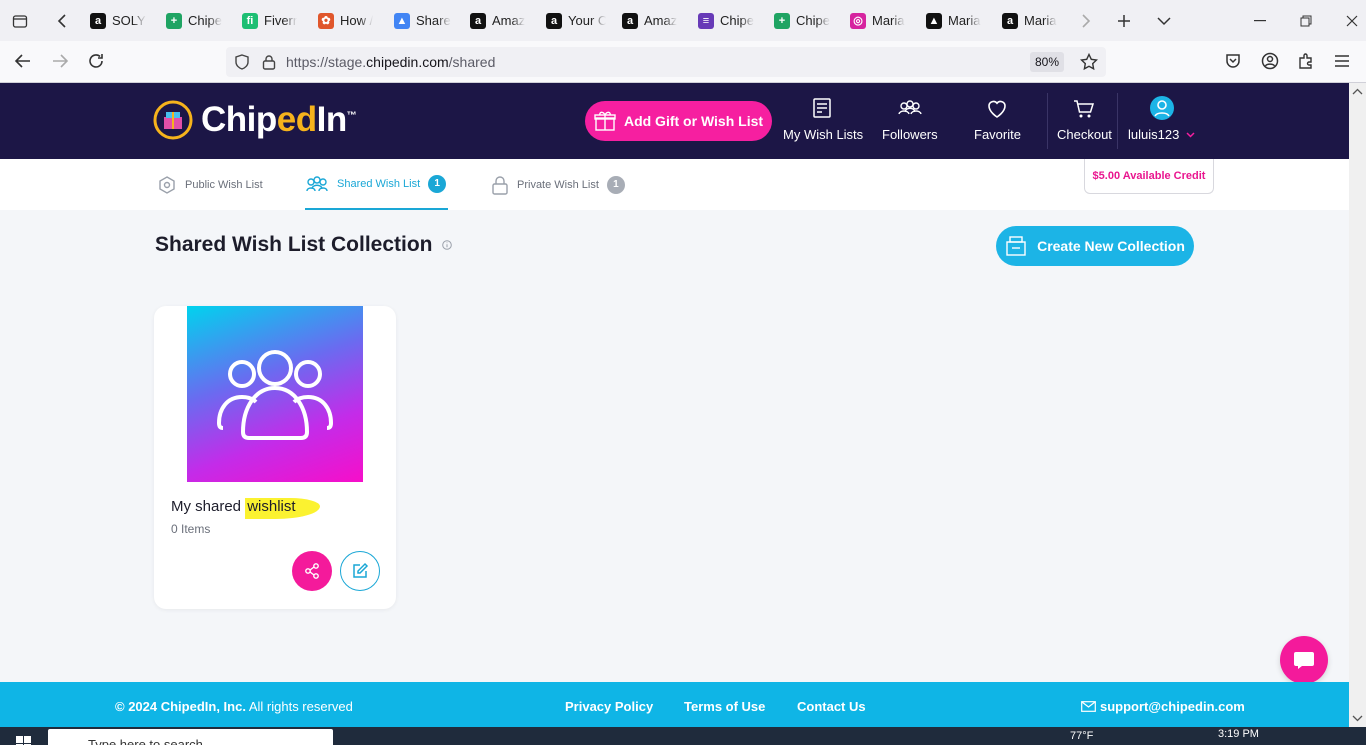  I want to click on wish-list-icon, so click(822, 108).